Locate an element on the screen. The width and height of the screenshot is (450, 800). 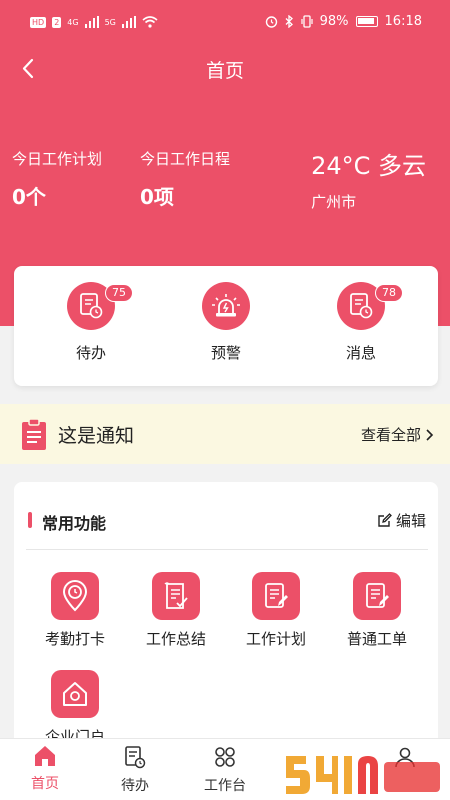
battery-icon is located at coordinates (366, 21).